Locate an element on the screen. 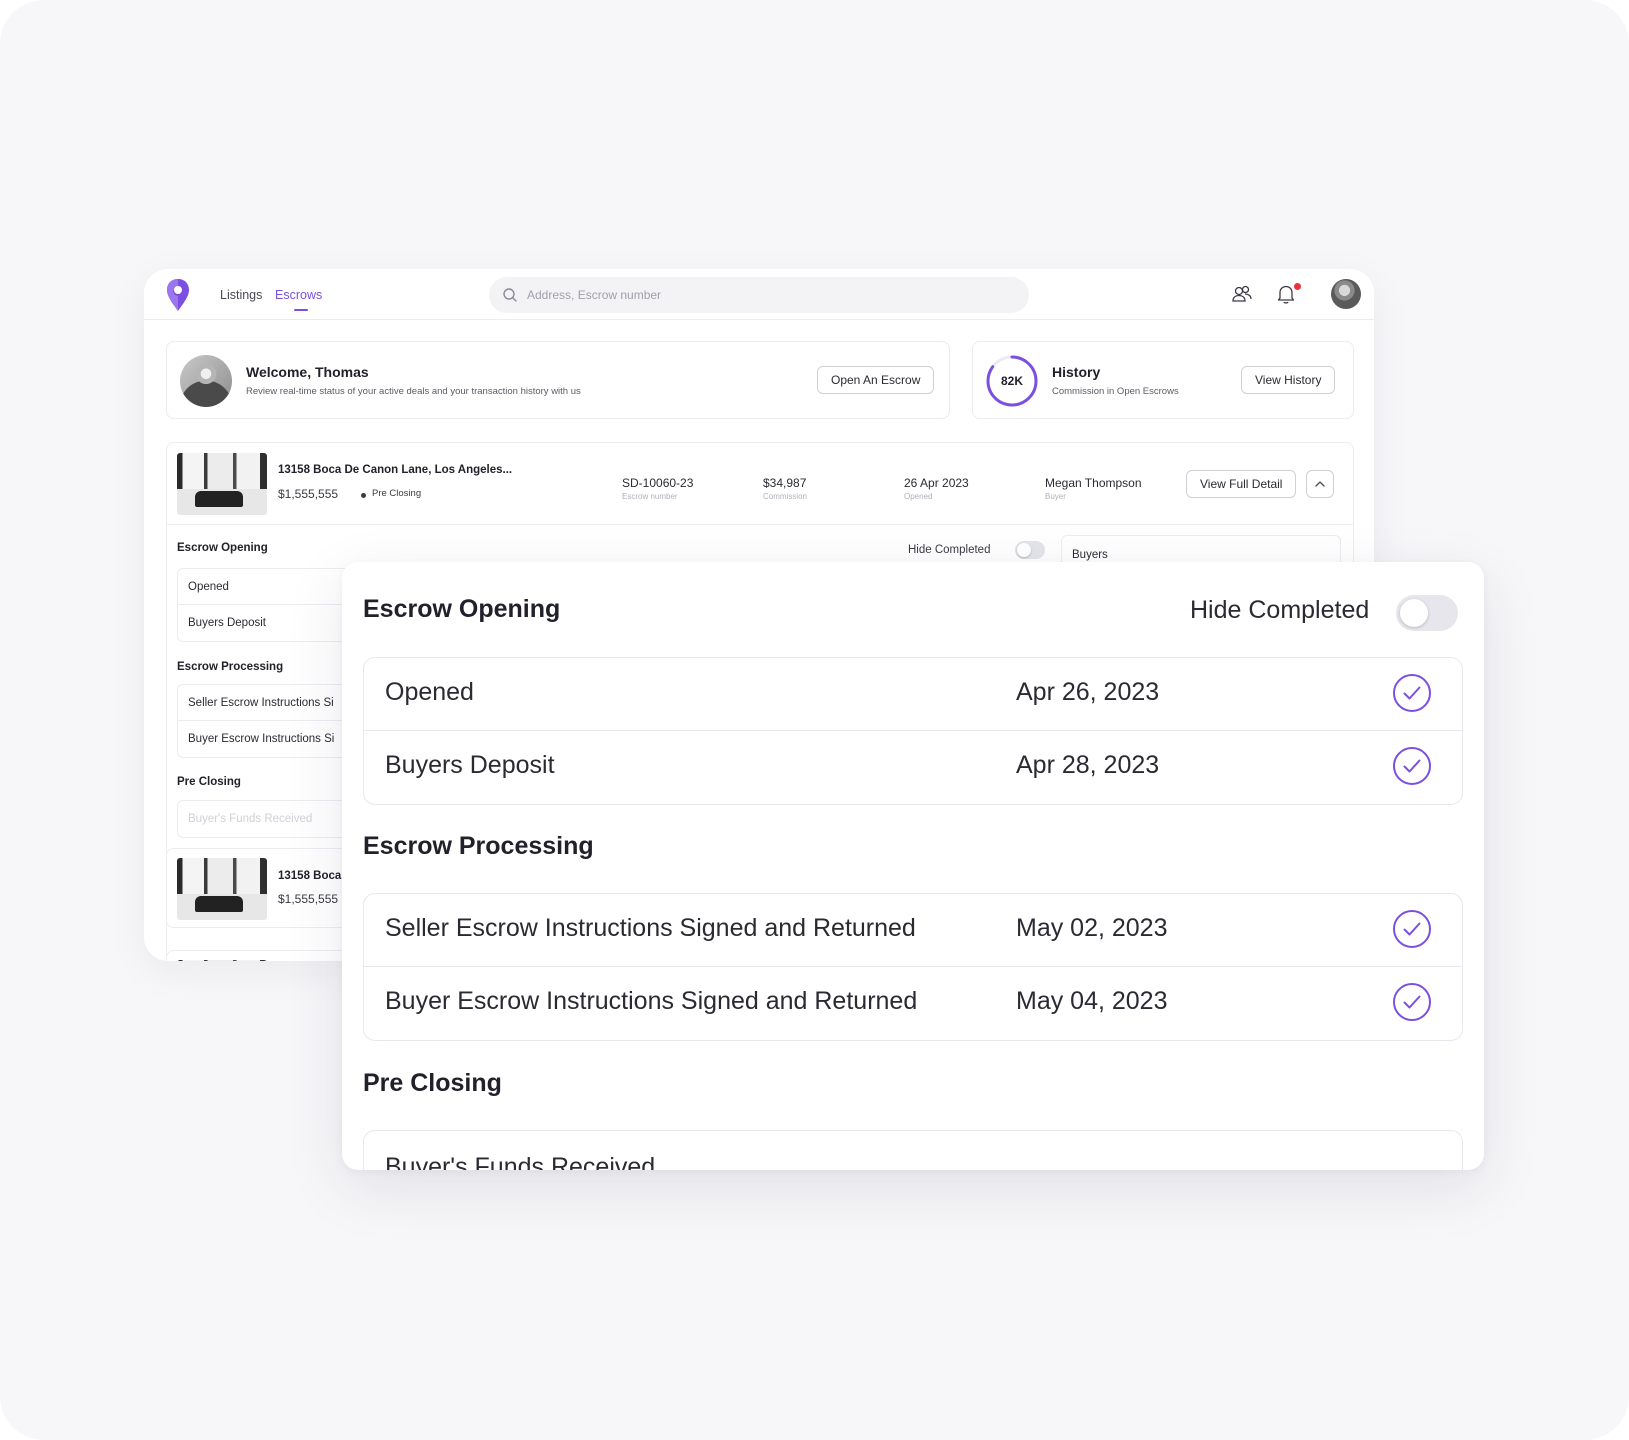 The height and width of the screenshot is (1440, 1629). nav-listings: Listings is located at coordinates (241, 295).